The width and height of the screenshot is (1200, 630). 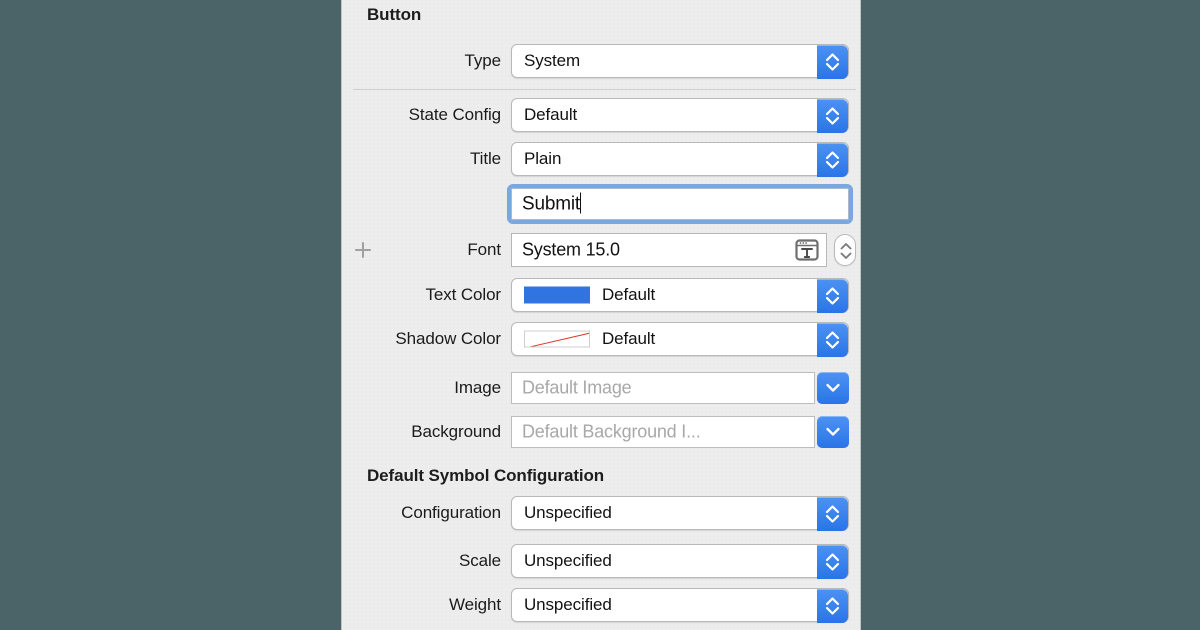 What do you see at coordinates (629, 294) in the screenshot?
I see `text-color-value: Default` at bounding box center [629, 294].